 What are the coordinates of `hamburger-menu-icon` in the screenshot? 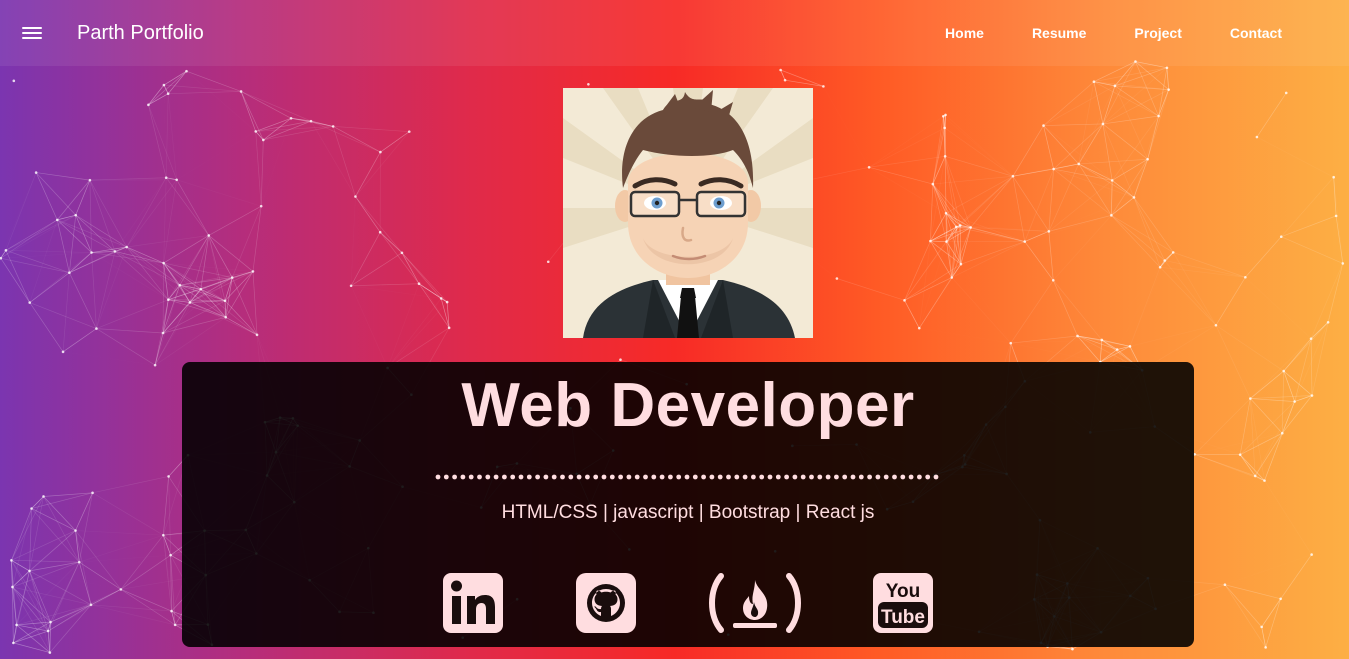 It's located at (33, 33).